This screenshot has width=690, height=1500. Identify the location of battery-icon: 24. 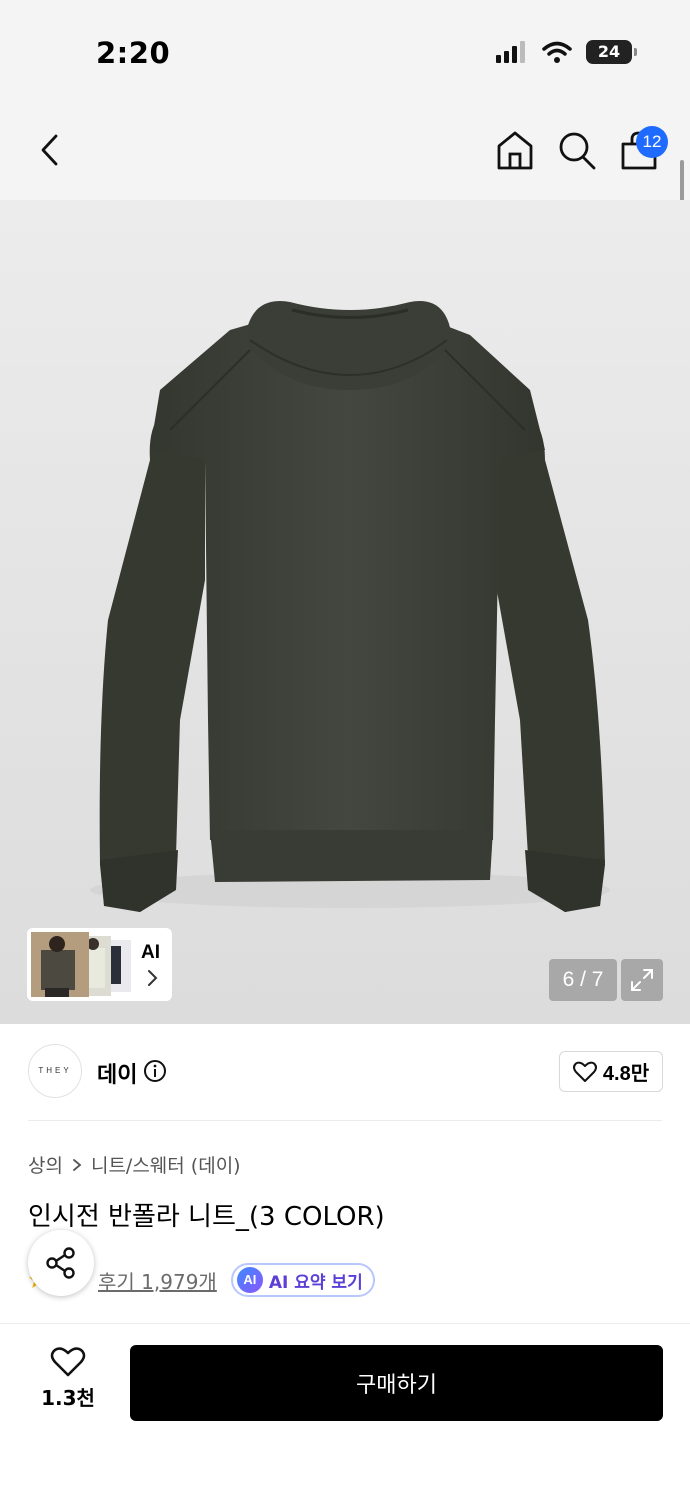
(611, 52).